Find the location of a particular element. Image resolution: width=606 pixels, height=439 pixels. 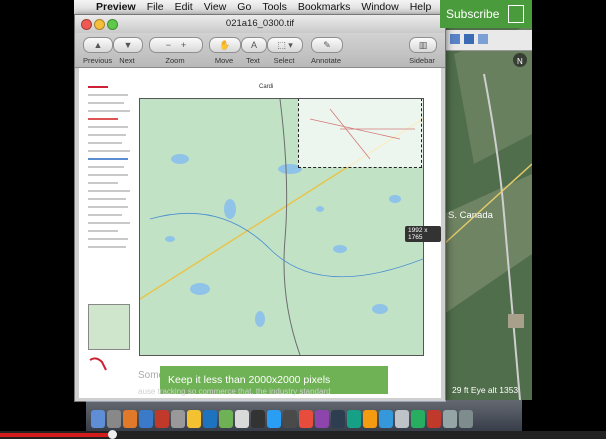

text-cursor-icon: A is located at coordinates (253, 45).